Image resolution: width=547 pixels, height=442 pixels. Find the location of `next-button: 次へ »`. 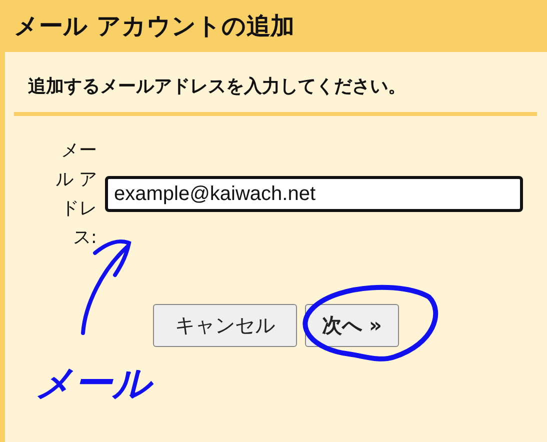

next-button: 次へ » is located at coordinates (352, 325).